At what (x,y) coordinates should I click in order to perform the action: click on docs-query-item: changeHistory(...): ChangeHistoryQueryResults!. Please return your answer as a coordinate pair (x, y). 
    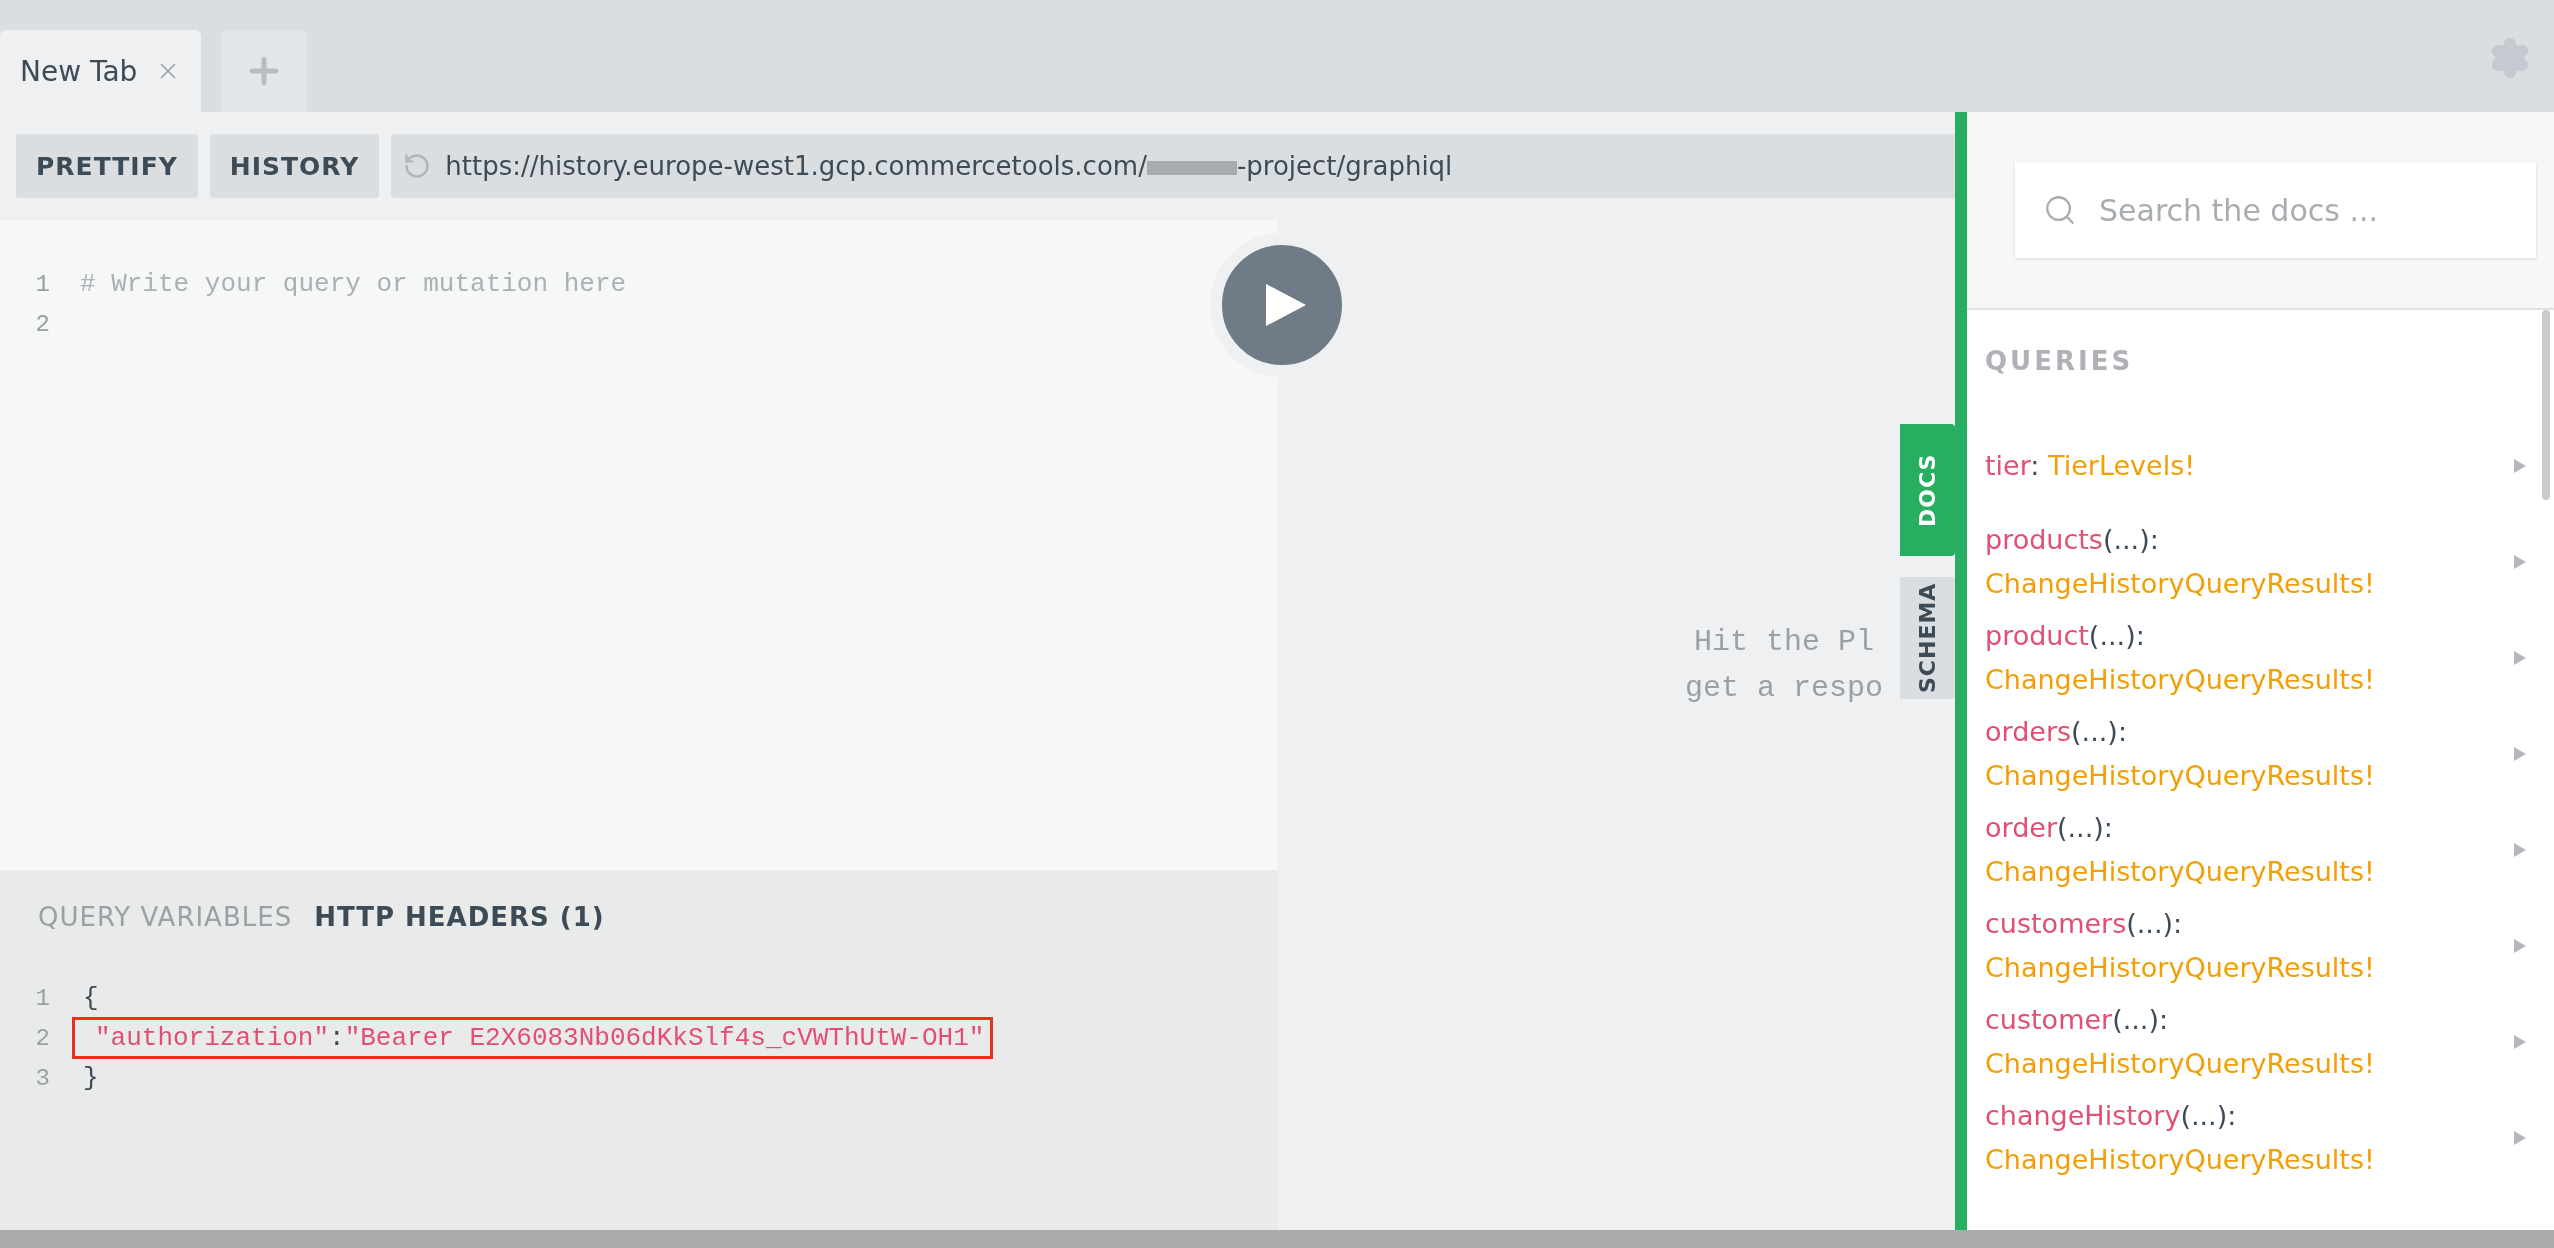
    Looking at the image, I should click on (2260, 1138).